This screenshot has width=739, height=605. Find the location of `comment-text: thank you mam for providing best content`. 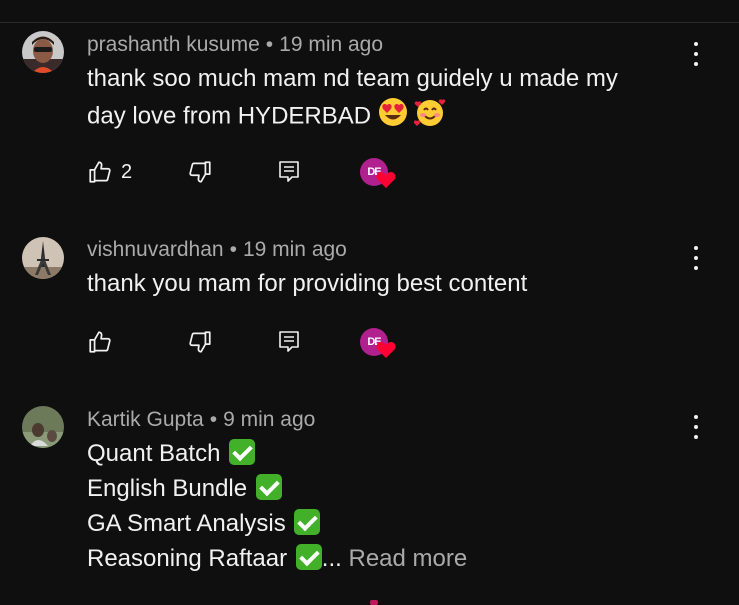

comment-text: thank you mam for providing best content is located at coordinates (307, 283).